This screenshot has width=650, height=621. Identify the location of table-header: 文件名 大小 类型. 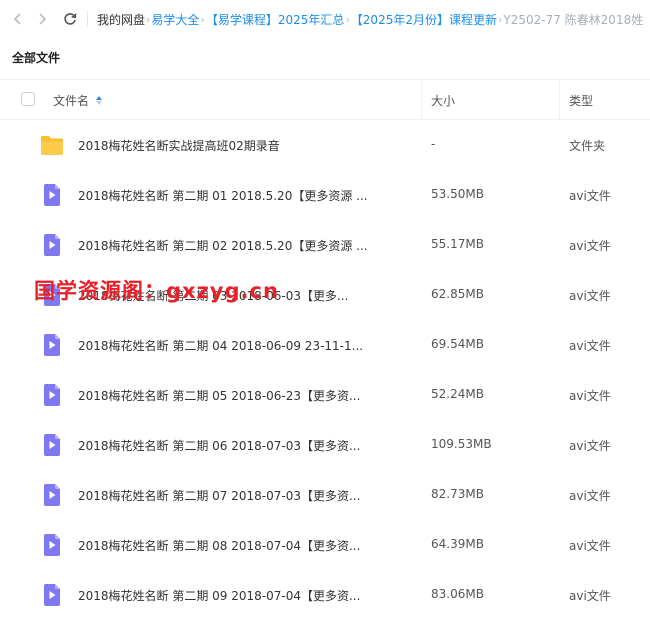
(325, 99).